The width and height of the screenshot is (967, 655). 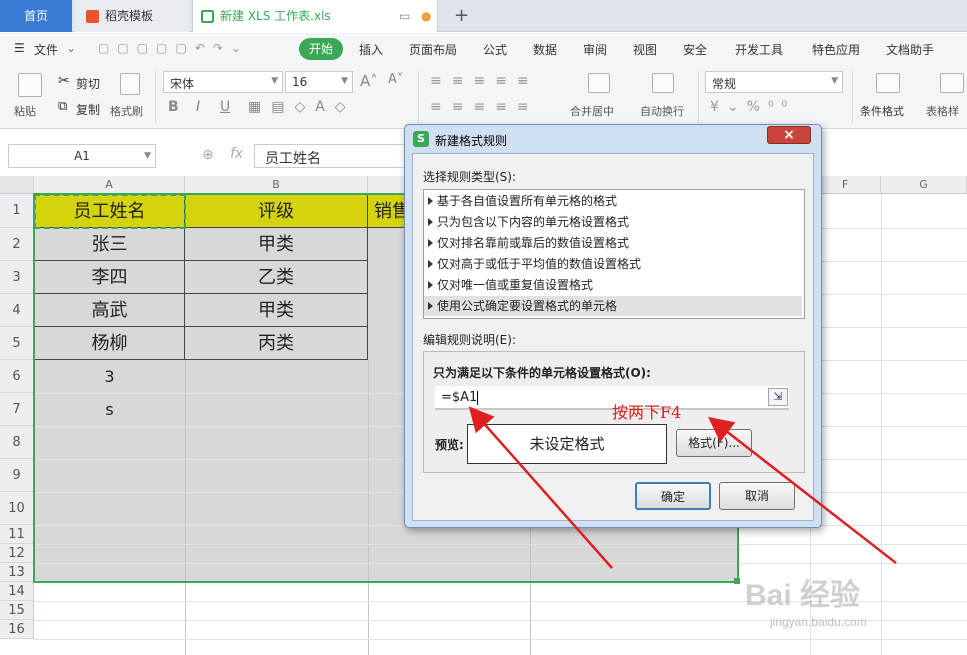 What do you see at coordinates (818, 622) in the screenshot?
I see `watermark-url: jingyan.baidu.com` at bounding box center [818, 622].